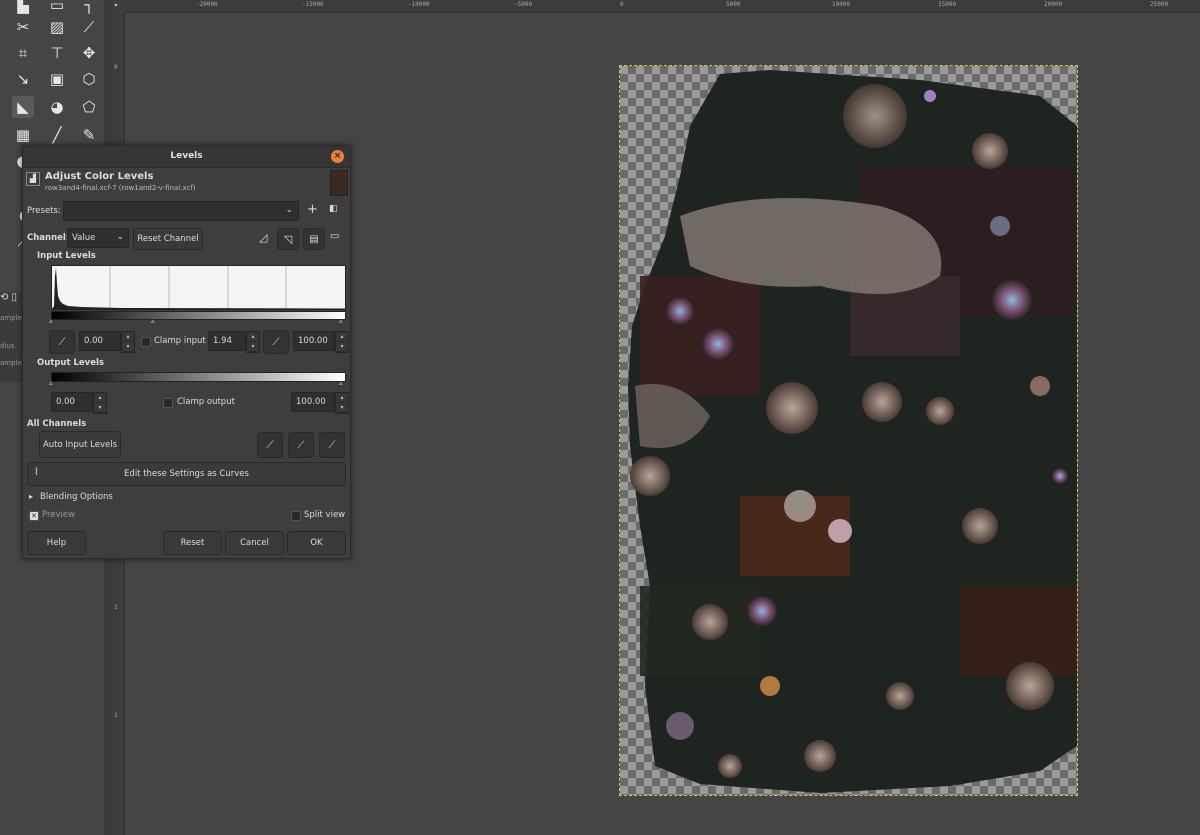  What do you see at coordinates (313, 4) in the screenshot?
I see `ruler-label: -15000` at bounding box center [313, 4].